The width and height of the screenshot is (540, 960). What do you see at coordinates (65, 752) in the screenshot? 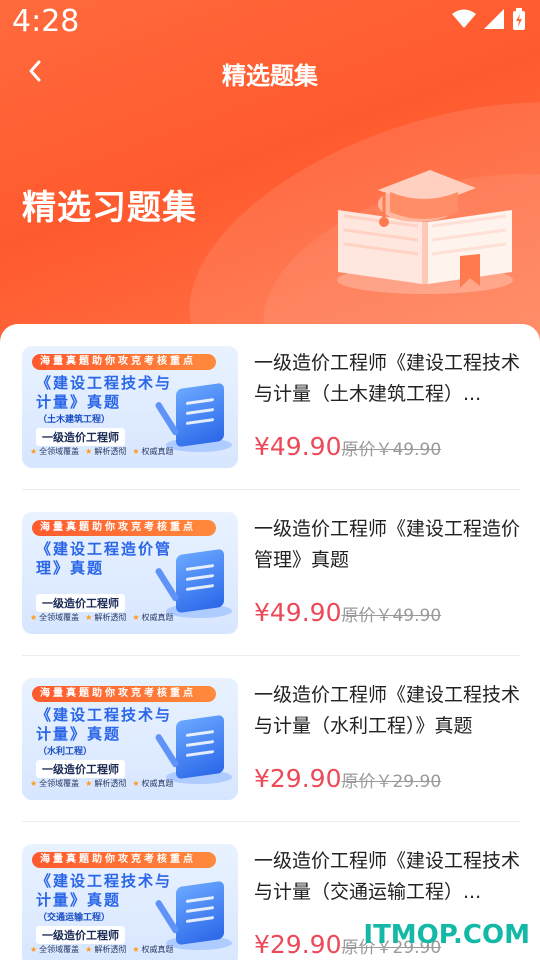
I see `thumbnail-subtitle: （水利工程）` at bounding box center [65, 752].